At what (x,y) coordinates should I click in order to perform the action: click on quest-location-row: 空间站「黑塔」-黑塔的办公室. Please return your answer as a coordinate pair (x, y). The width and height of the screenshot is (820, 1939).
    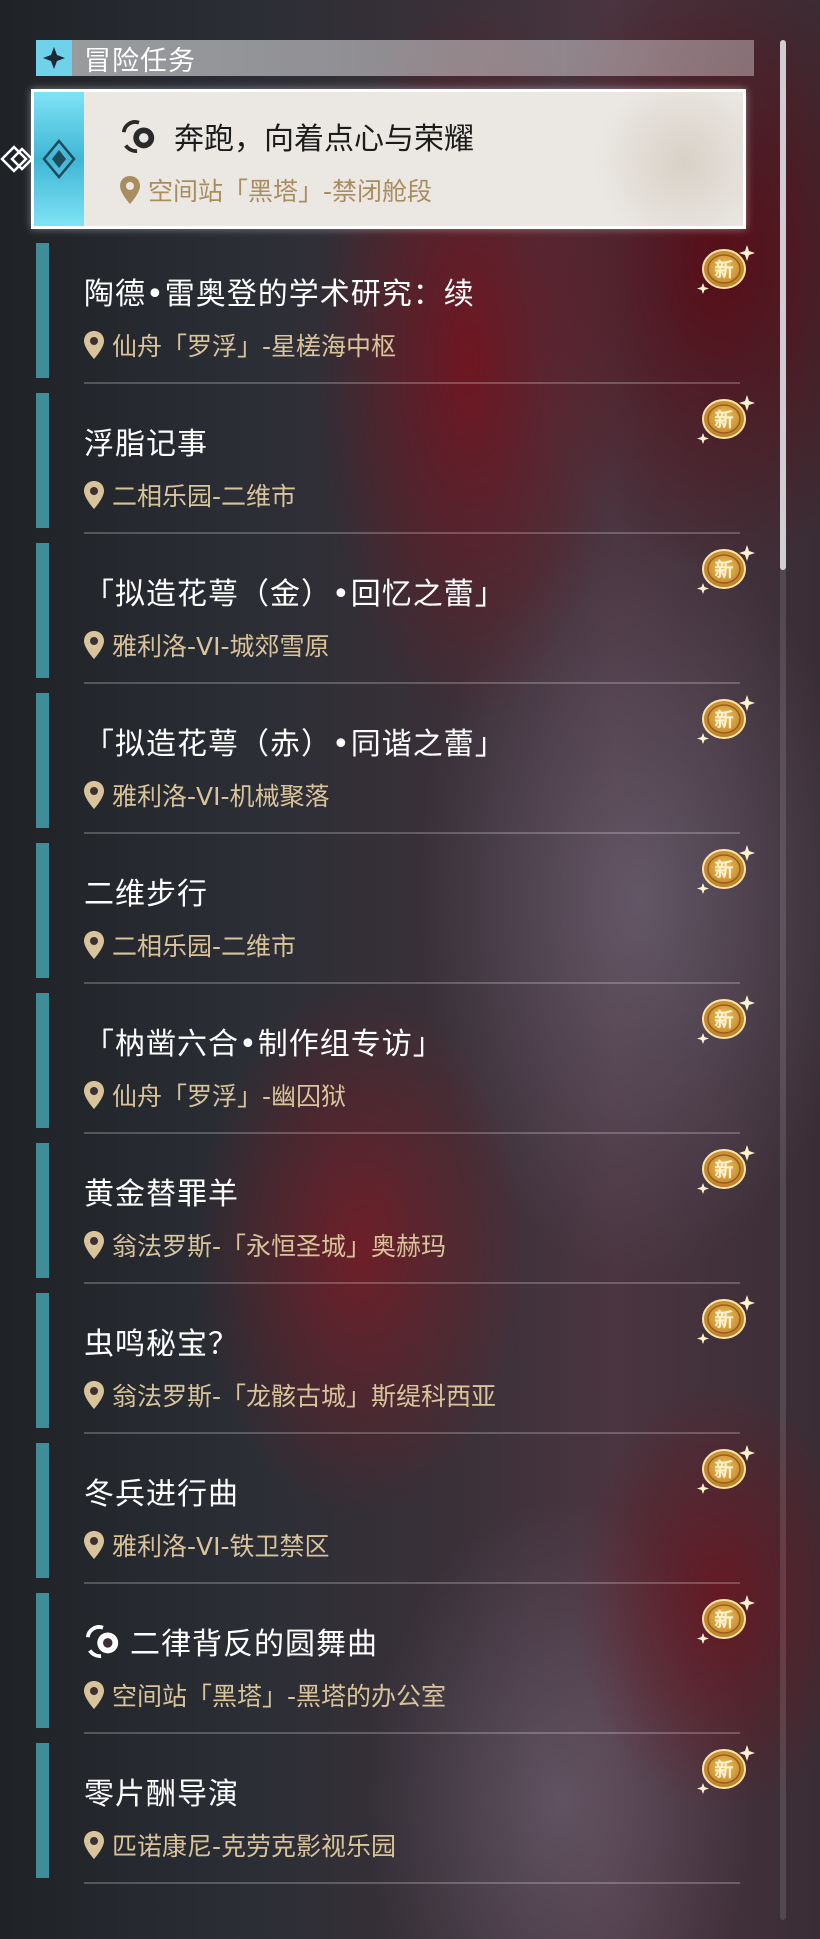
    Looking at the image, I should click on (265, 1695).